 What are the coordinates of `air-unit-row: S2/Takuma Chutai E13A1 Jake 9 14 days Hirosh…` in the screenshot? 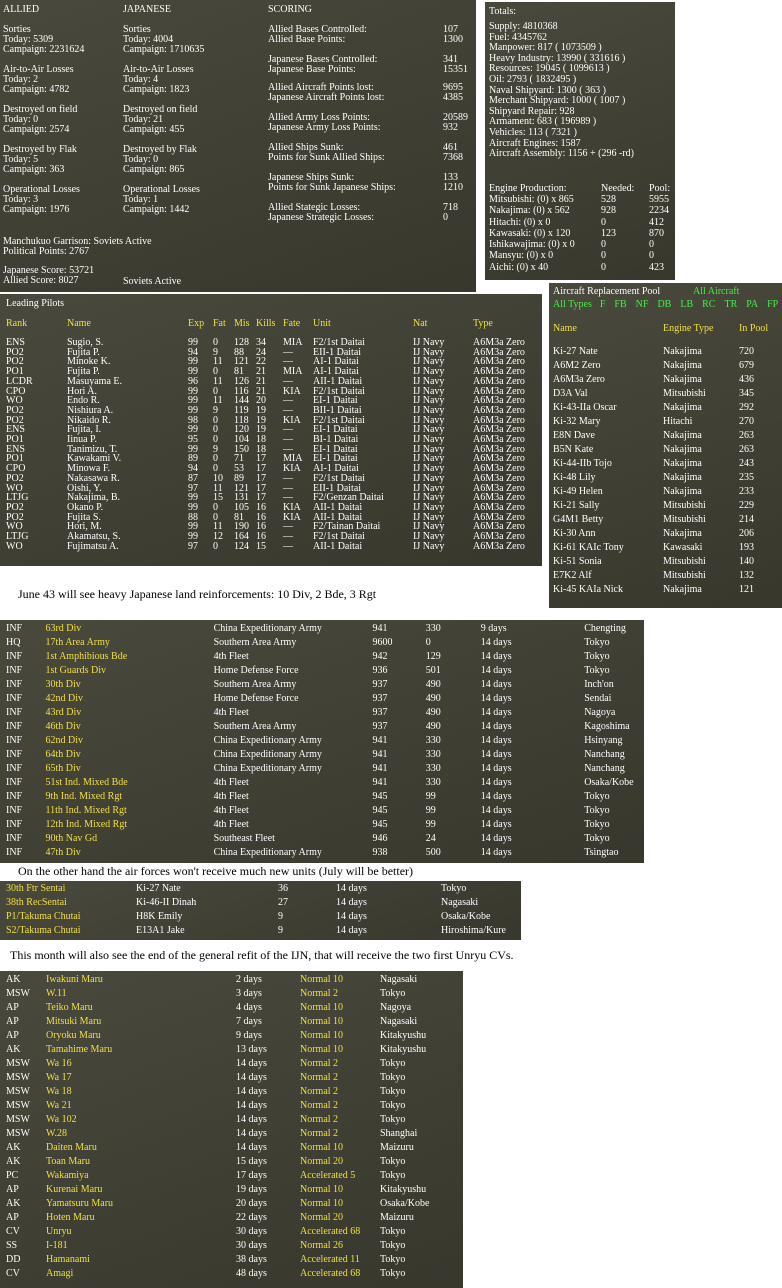 It's located at (263, 931).